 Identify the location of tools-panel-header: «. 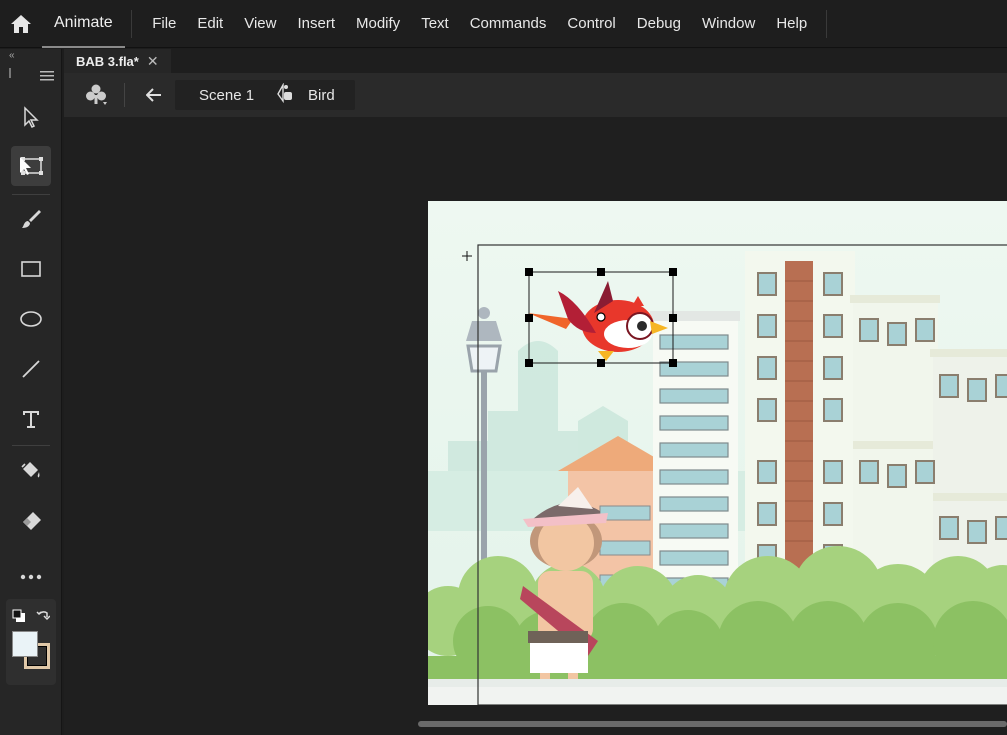
(30, 68).